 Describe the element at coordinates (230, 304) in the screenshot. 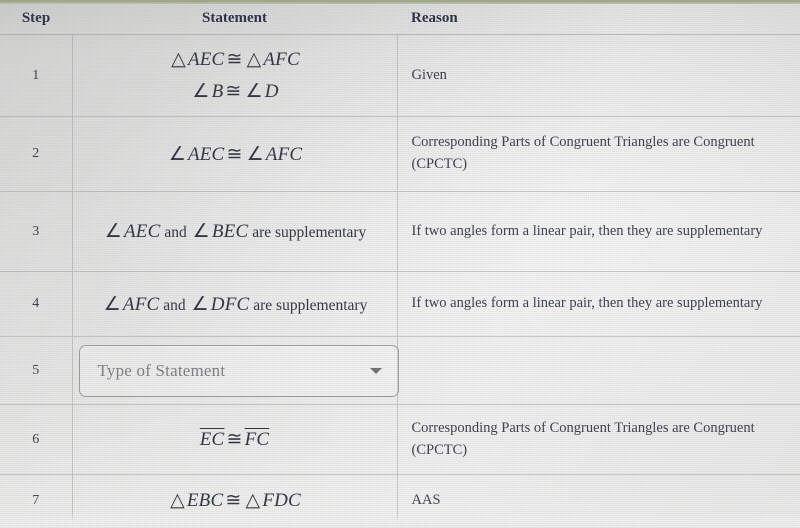

I see `math-token: DFC` at that location.